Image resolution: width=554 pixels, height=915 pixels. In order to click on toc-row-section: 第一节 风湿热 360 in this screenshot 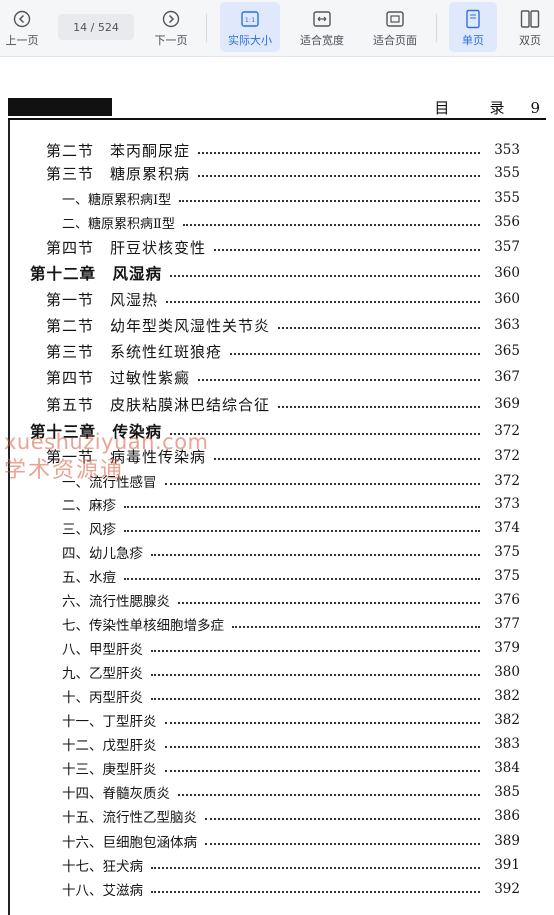, I will do `click(277, 299)`.